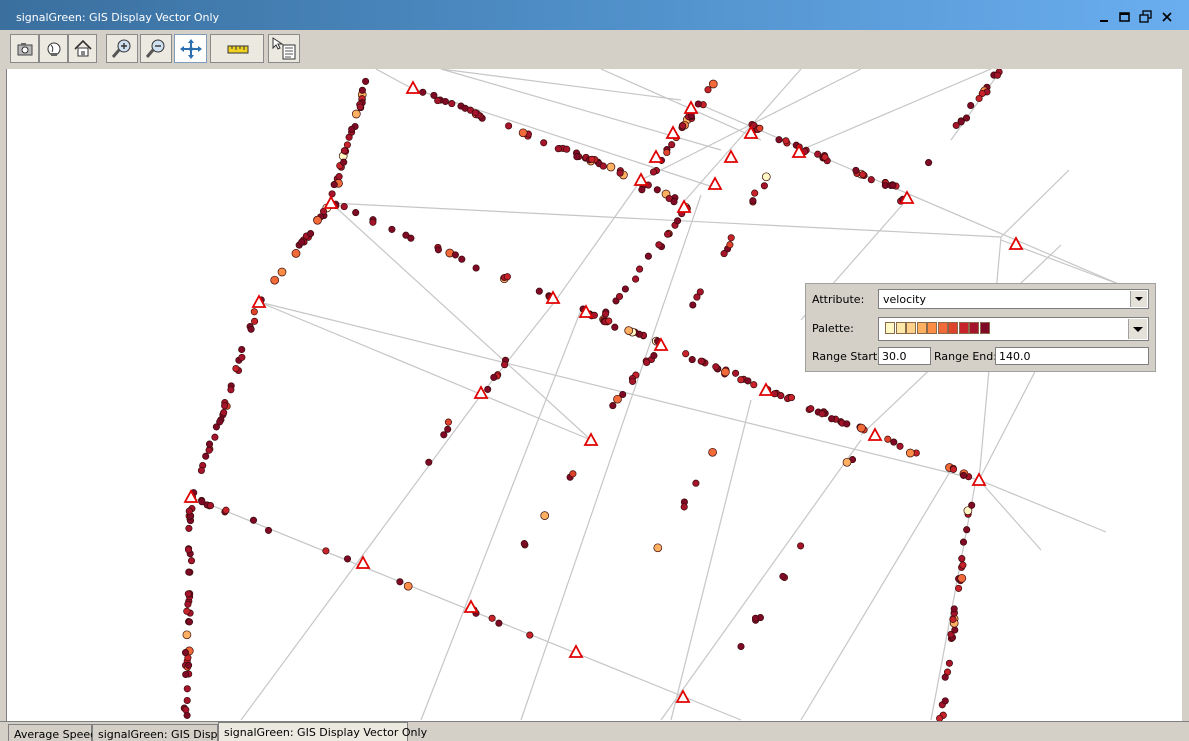 The image size is (1189, 741). What do you see at coordinates (156, 48) in the screenshot?
I see `zoom-out-button` at bounding box center [156, 48].